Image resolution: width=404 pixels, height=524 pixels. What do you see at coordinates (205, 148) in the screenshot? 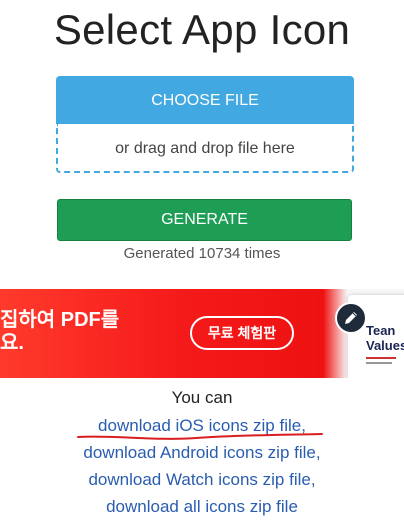
I see `drop-zone: or drag and drop file here` at bounding box center [205, 148].